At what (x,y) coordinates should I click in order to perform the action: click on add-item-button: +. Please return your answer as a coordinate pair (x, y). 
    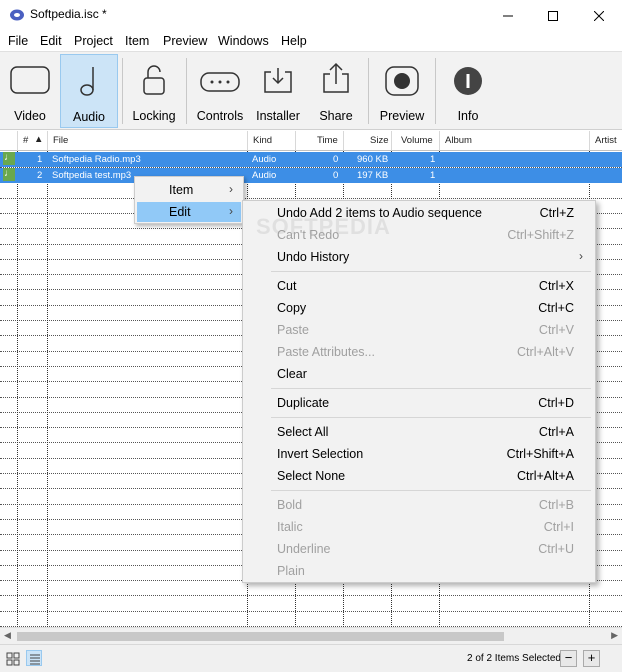
    Looking at the image, I should click on (591, 658).